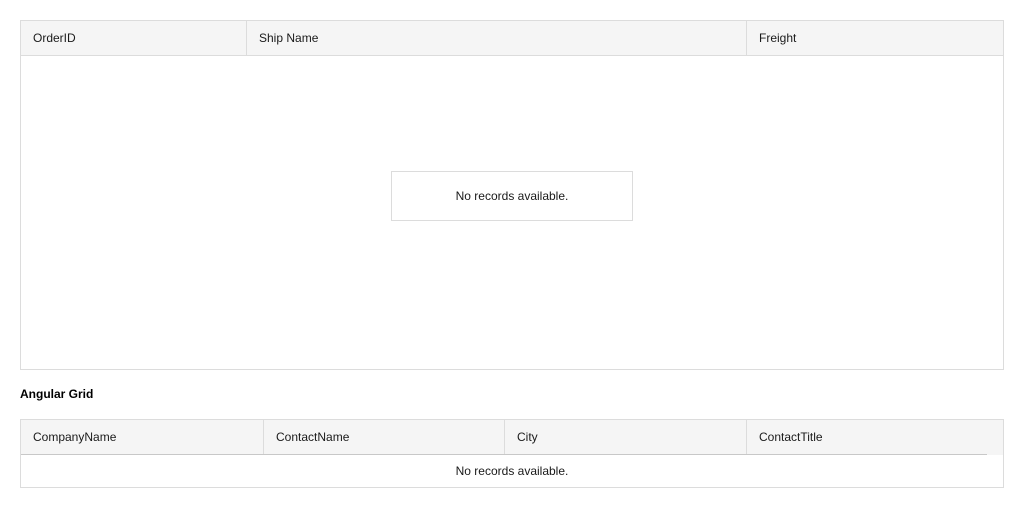  Describe the element at coordinates (875, 38) in the screenshot. I see `column-header-freight: Freight` at that location.